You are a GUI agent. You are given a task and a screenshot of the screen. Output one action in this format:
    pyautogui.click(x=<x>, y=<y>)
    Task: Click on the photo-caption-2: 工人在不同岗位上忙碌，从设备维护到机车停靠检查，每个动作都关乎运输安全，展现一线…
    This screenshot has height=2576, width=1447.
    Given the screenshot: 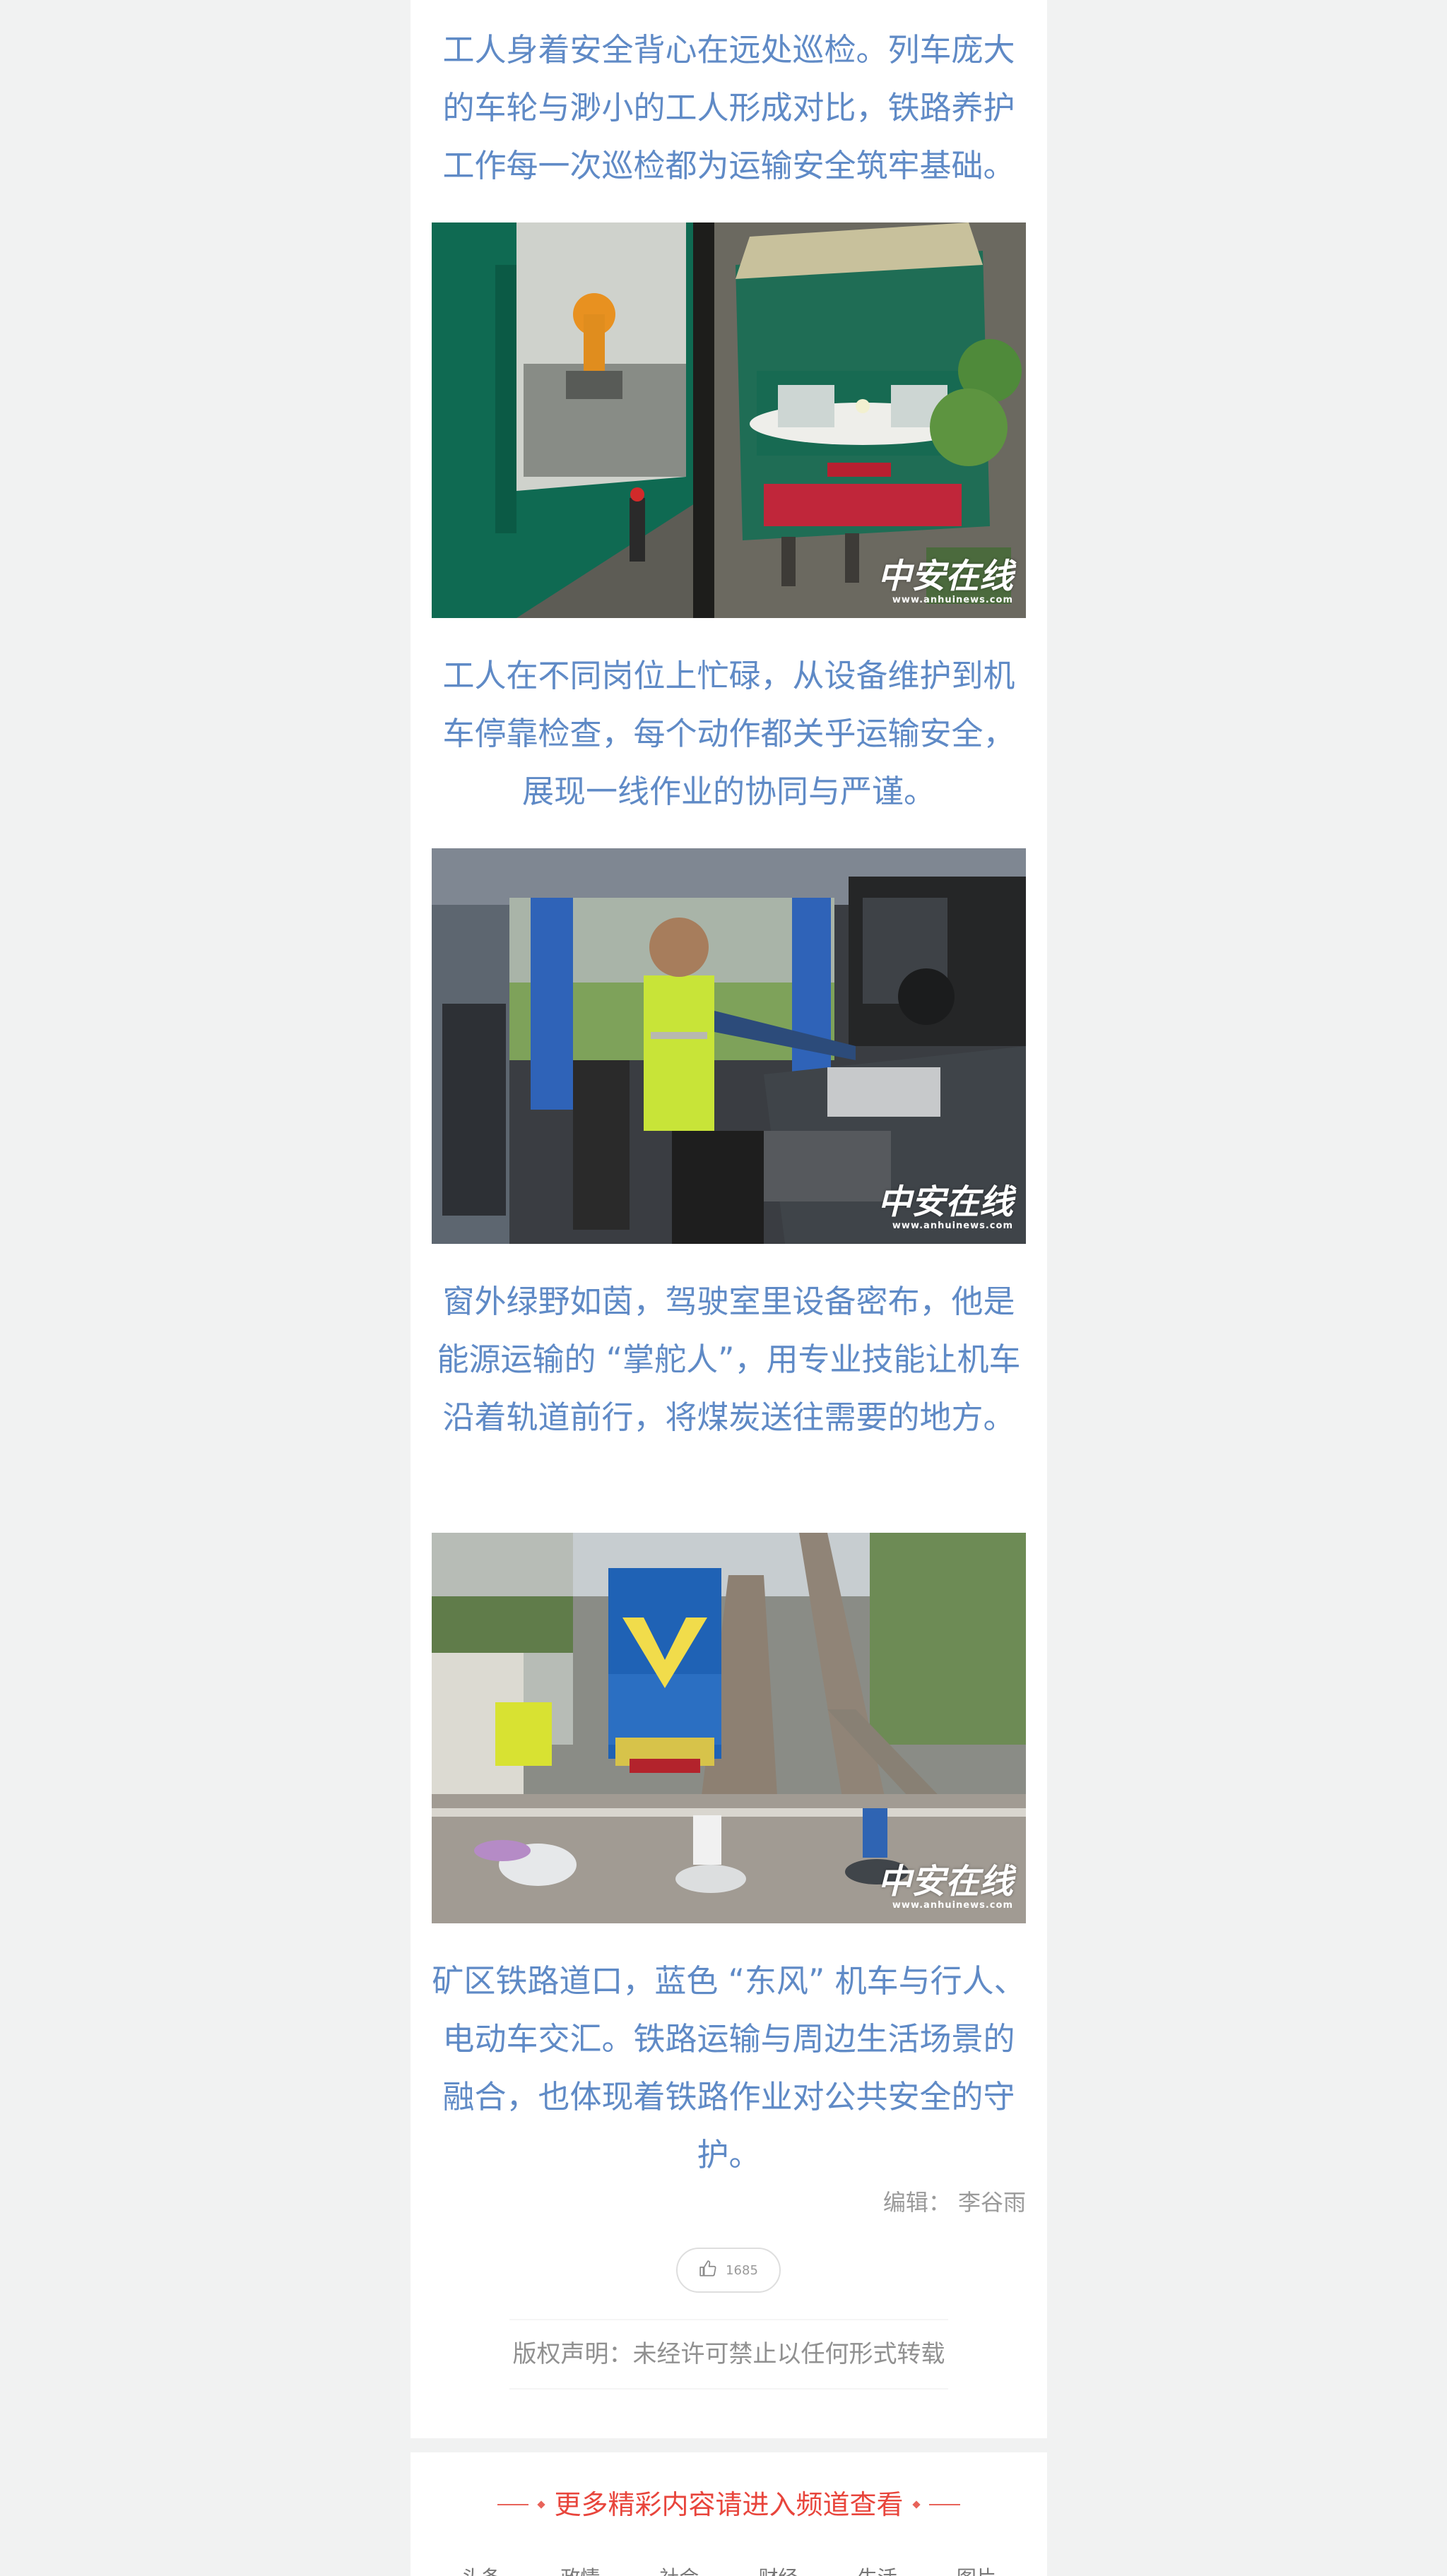 What is the action you would take?
    pyautogui.click(x=728, y=733)
    